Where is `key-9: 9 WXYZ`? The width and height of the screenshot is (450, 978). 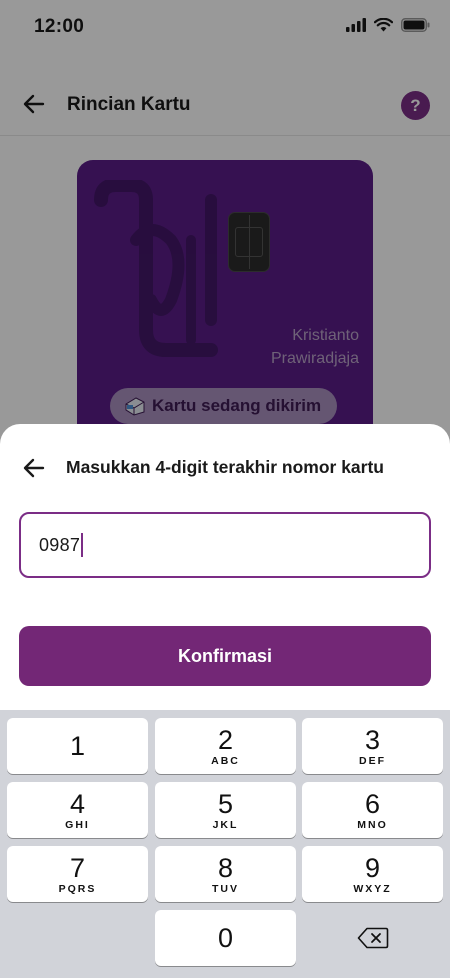 key-9: 9 WXYZ is located at coordinates (372, 874).